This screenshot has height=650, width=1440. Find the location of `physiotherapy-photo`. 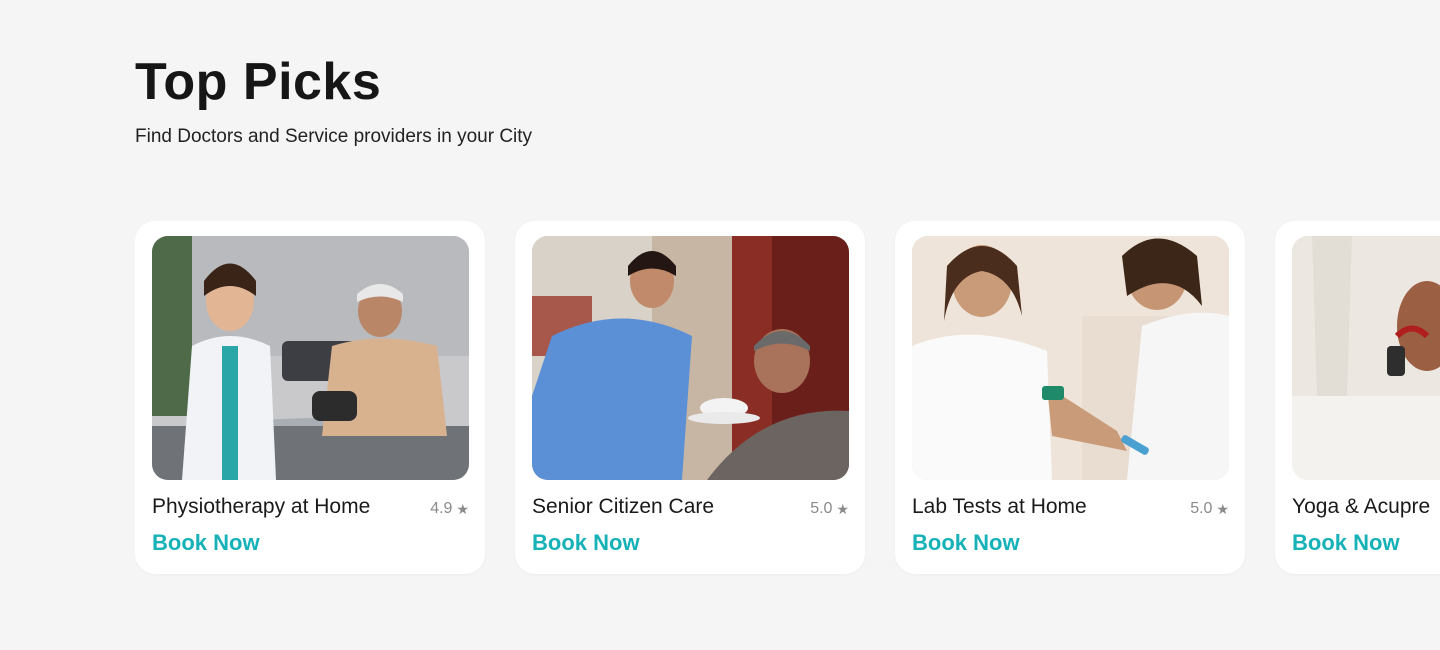

physiotherapy-photo is located at coordinates (310, 358).